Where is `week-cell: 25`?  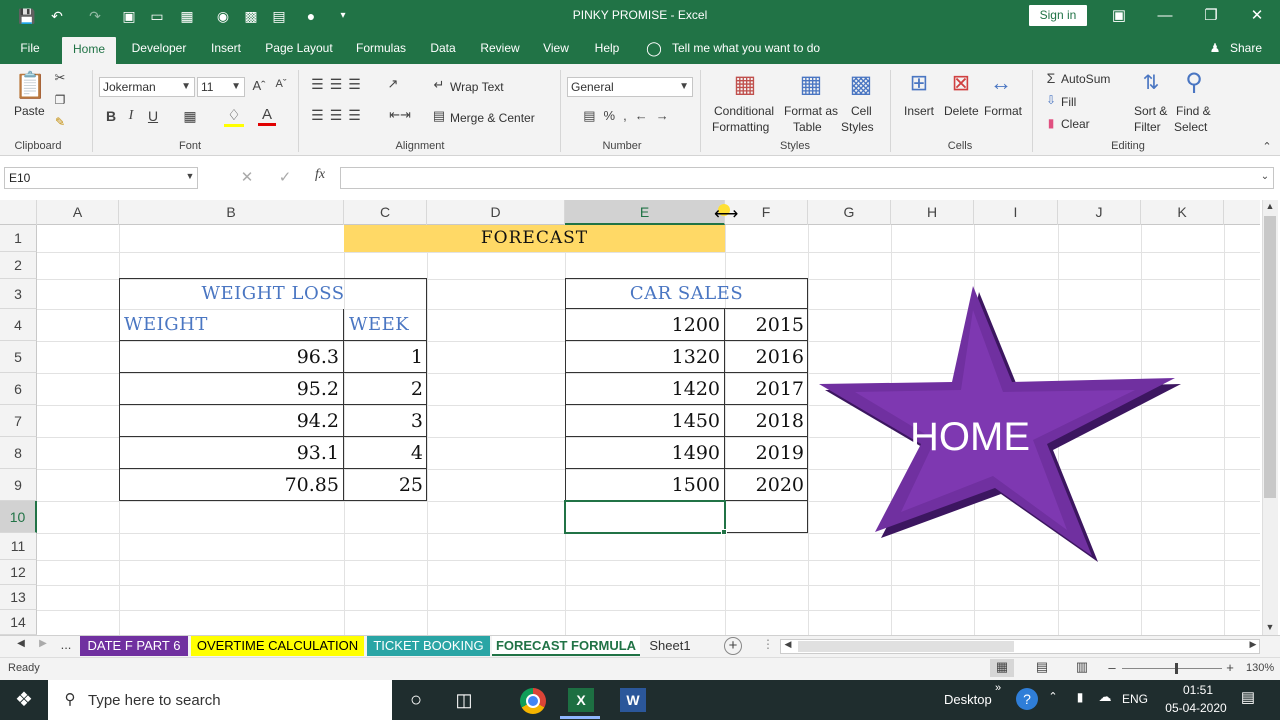 week-cell: 25 is located at coordinates (383, 485).